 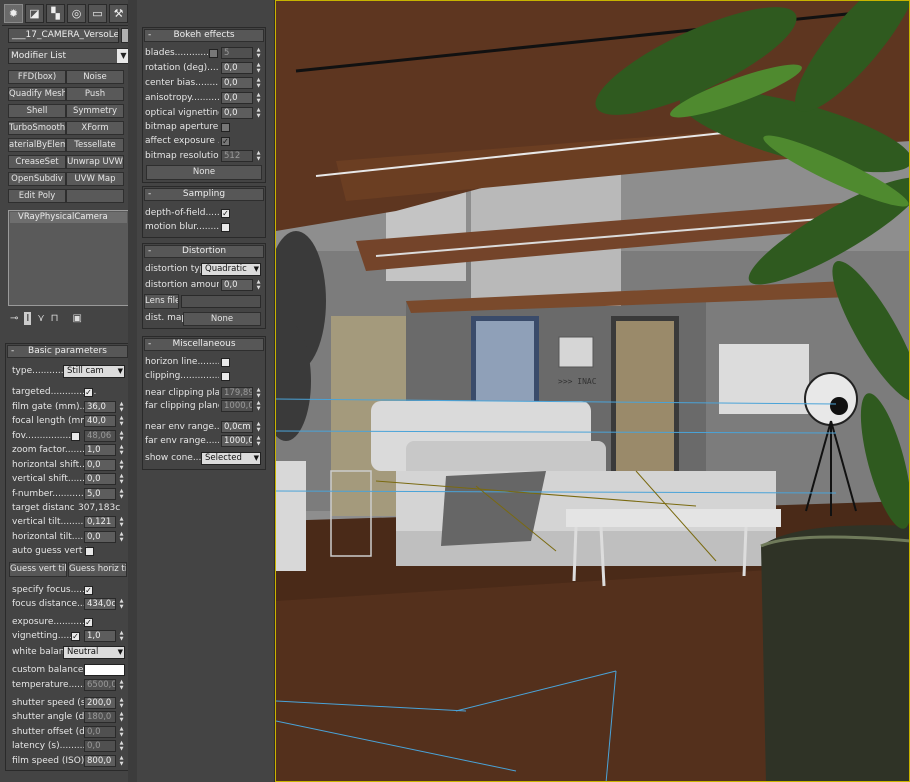 What do you see at coordinates (37, 128) in the screenshot?
I see `modifier-button-turbosmooth: TurboSmooth` at bounding box center [37, 128].